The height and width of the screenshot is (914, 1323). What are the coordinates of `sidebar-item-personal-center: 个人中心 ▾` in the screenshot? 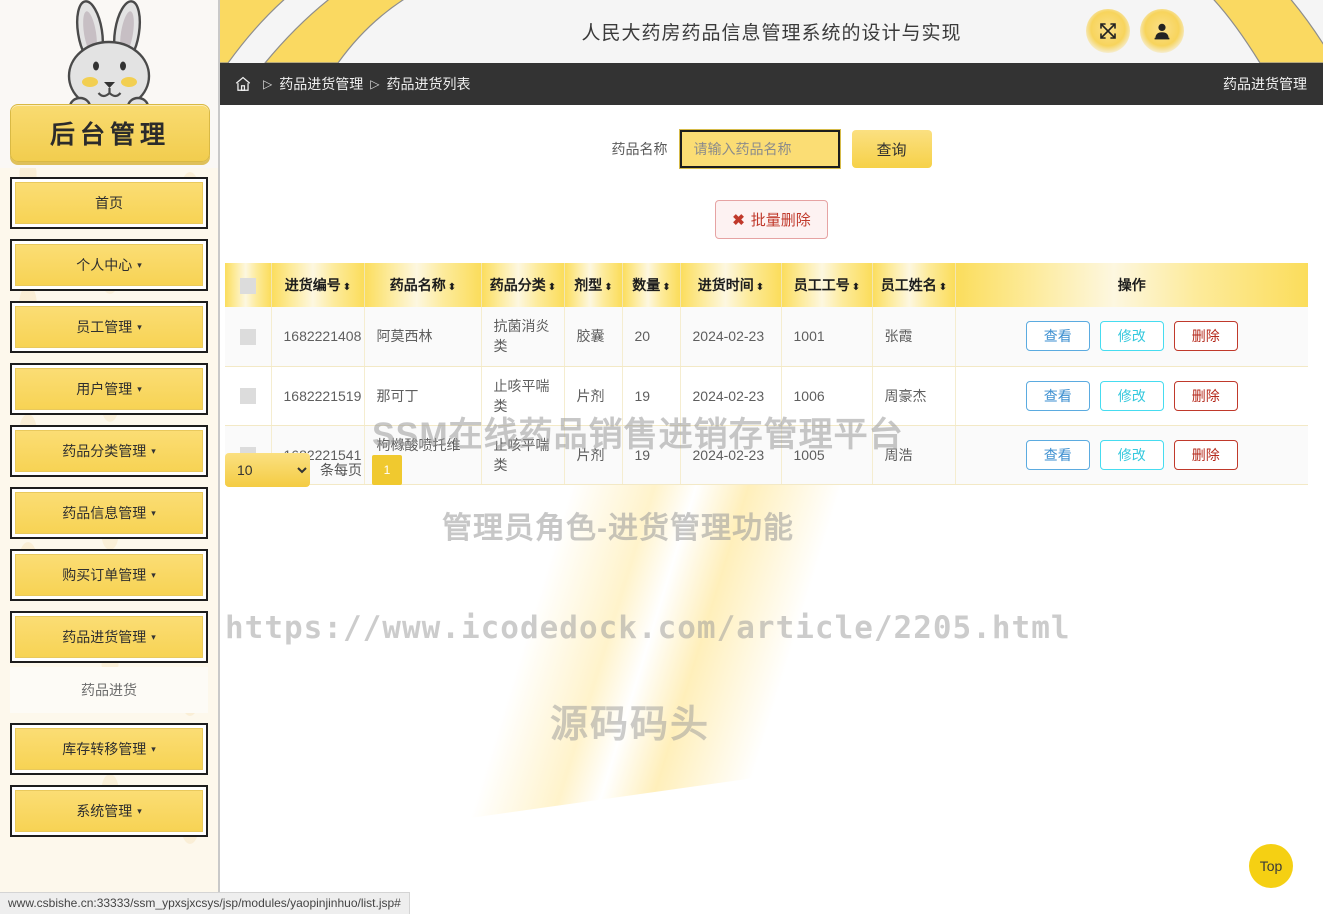 It's located at (109, 265).